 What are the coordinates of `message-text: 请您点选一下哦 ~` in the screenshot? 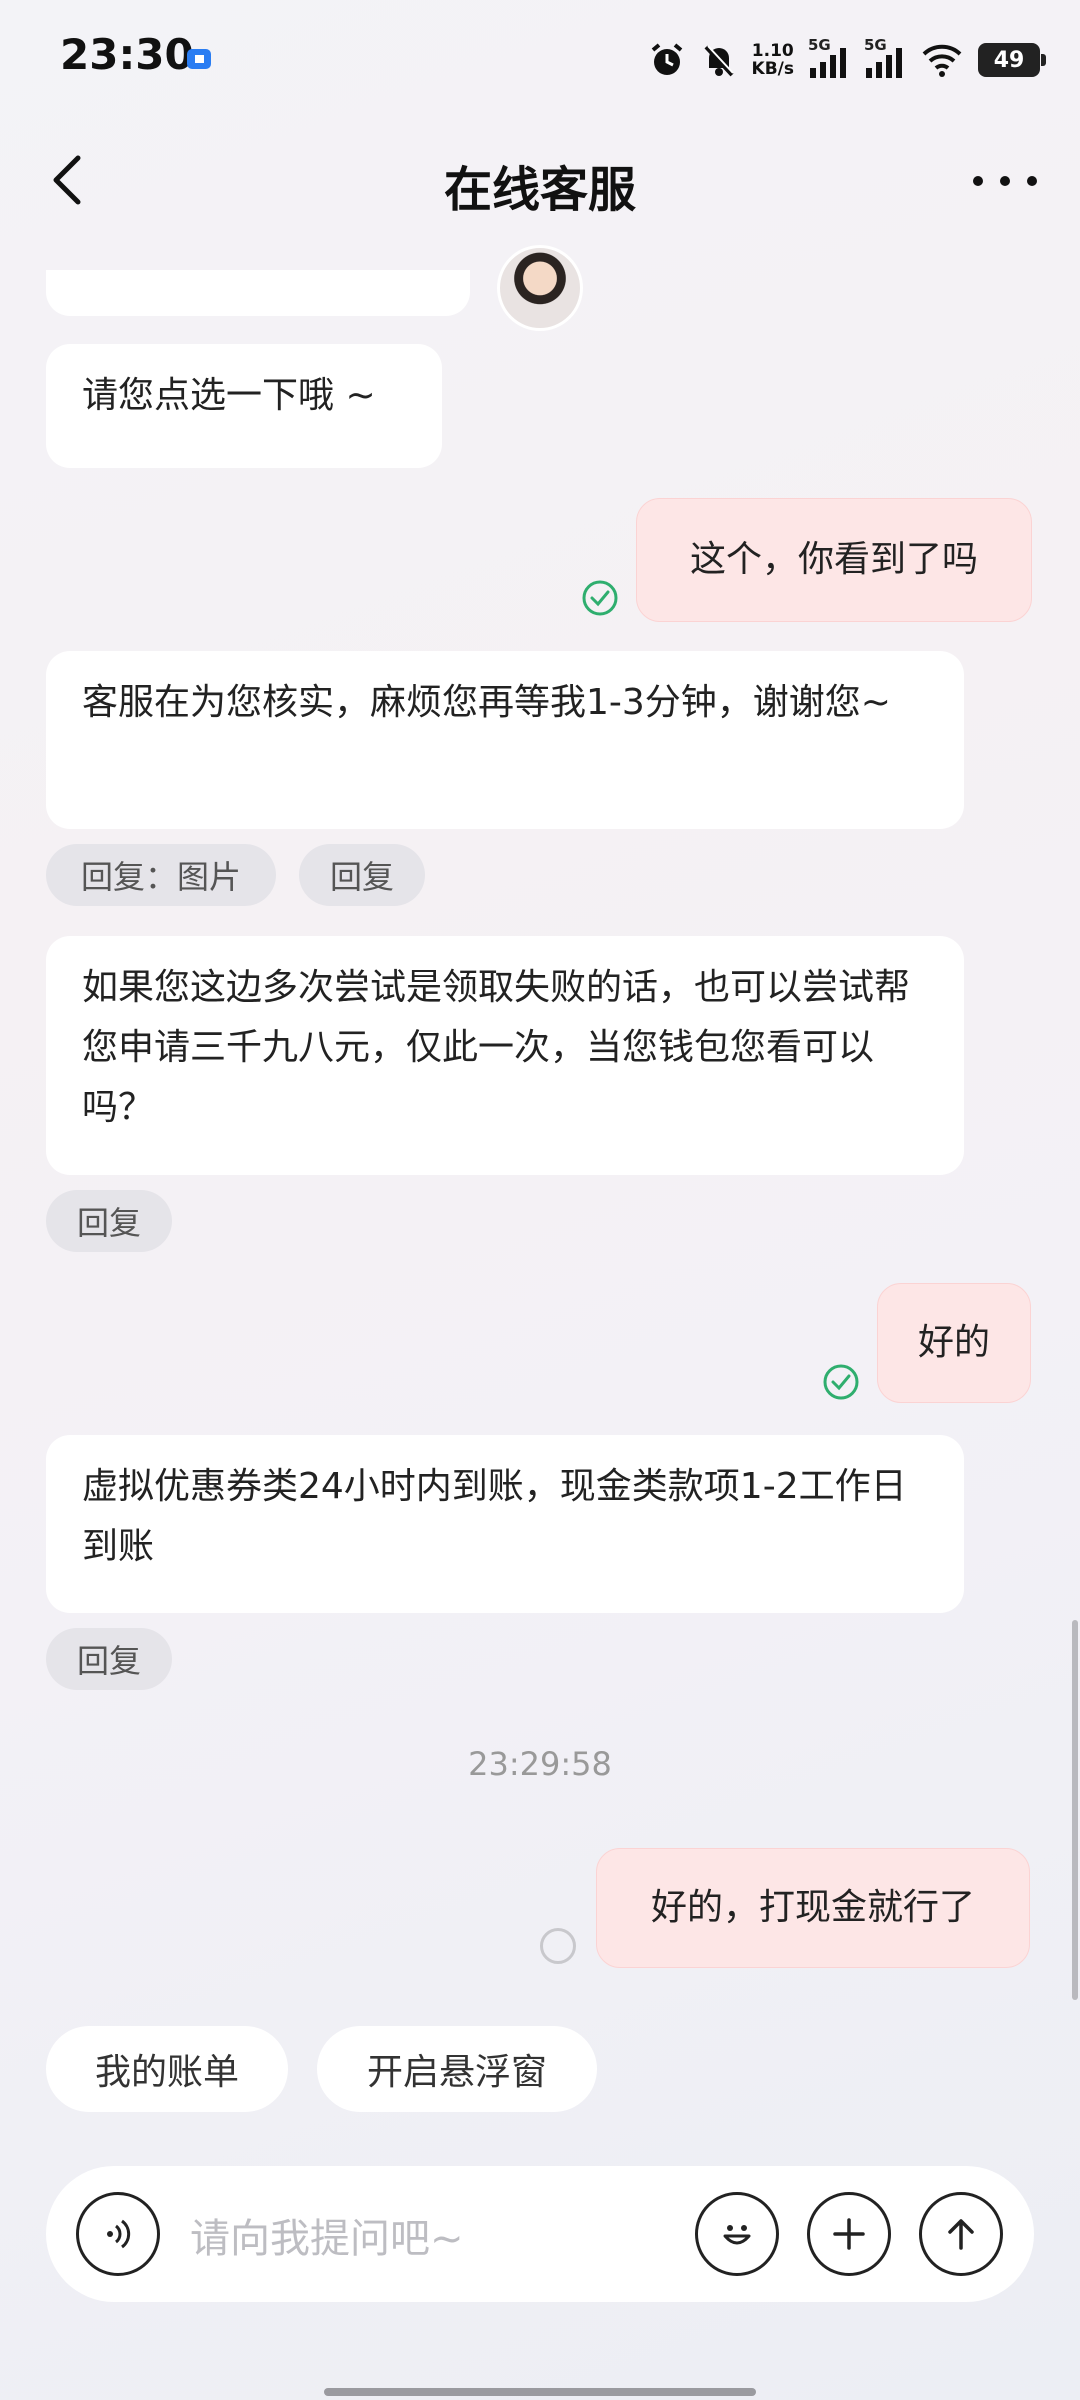 It's located at (229, 395).